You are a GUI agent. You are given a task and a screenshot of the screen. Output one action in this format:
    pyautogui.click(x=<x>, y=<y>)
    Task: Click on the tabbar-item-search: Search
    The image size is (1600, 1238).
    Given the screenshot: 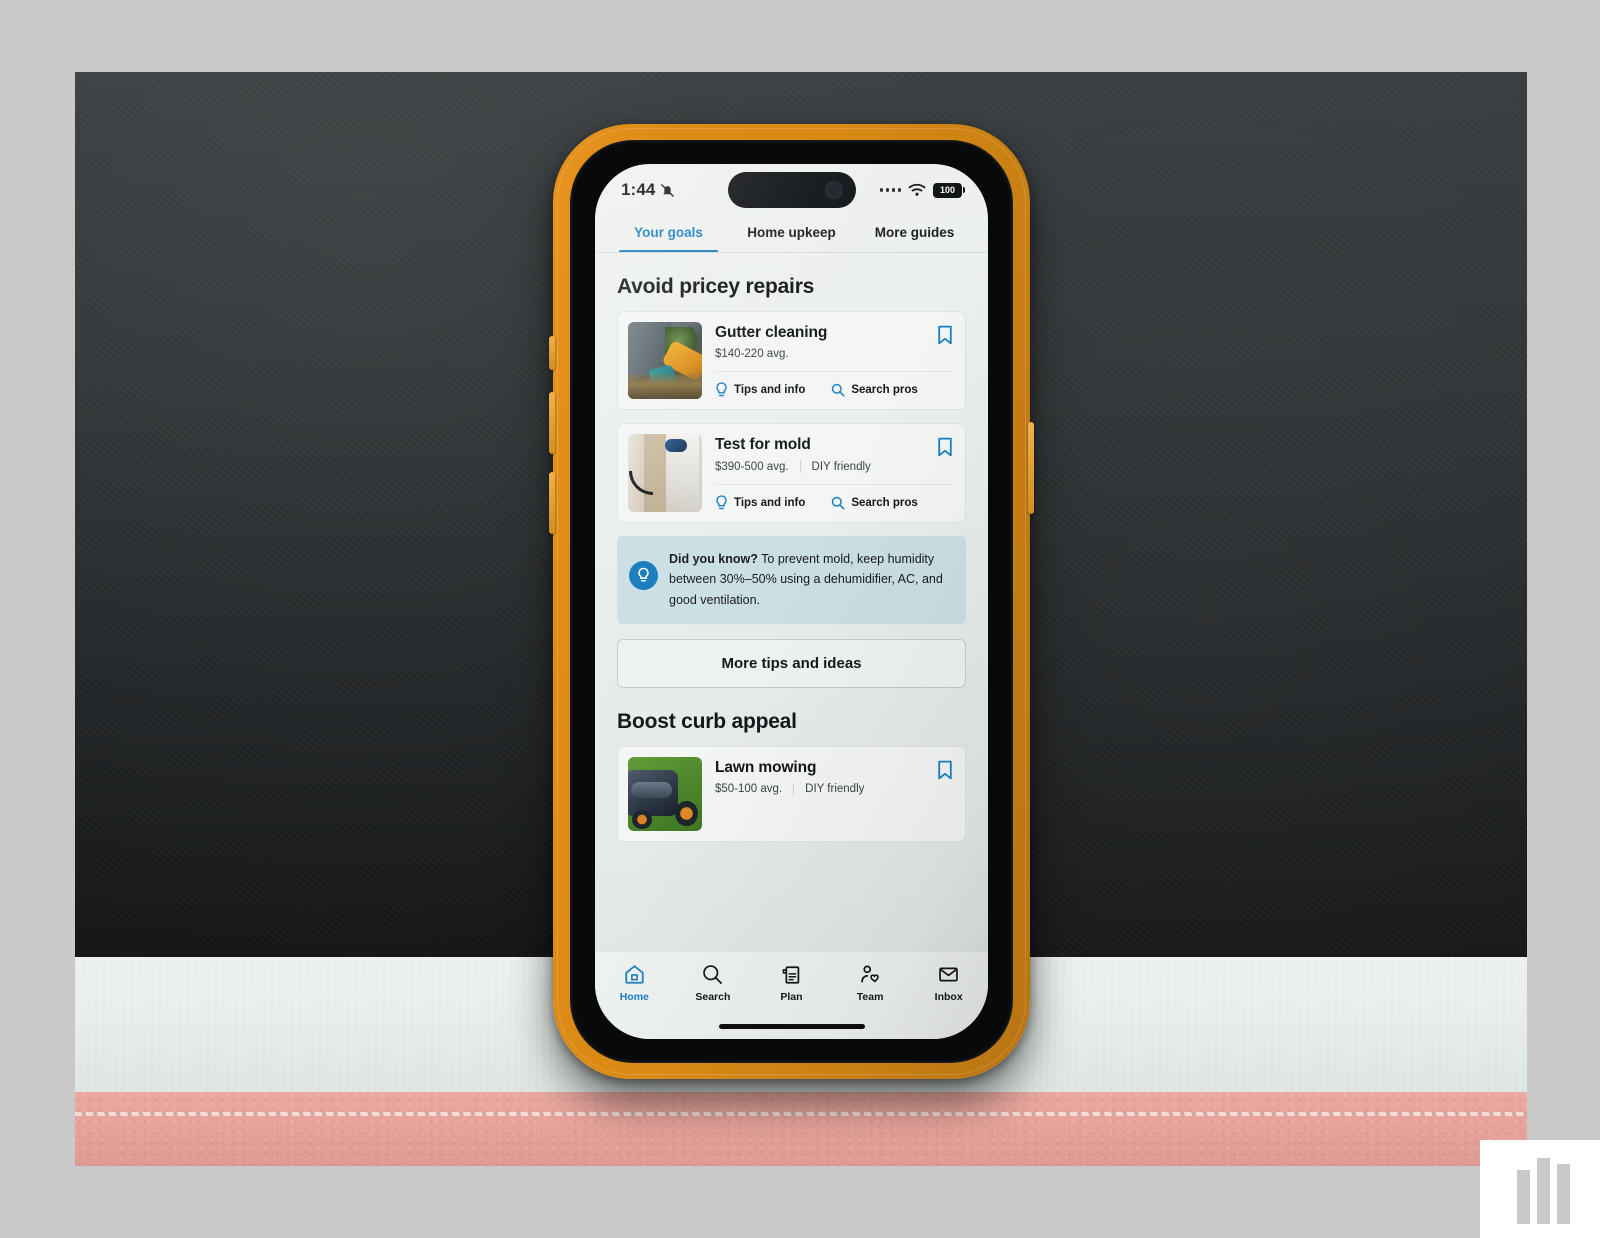 What is the action you would take?
    pyautogui.click(x=713, y=983)
    